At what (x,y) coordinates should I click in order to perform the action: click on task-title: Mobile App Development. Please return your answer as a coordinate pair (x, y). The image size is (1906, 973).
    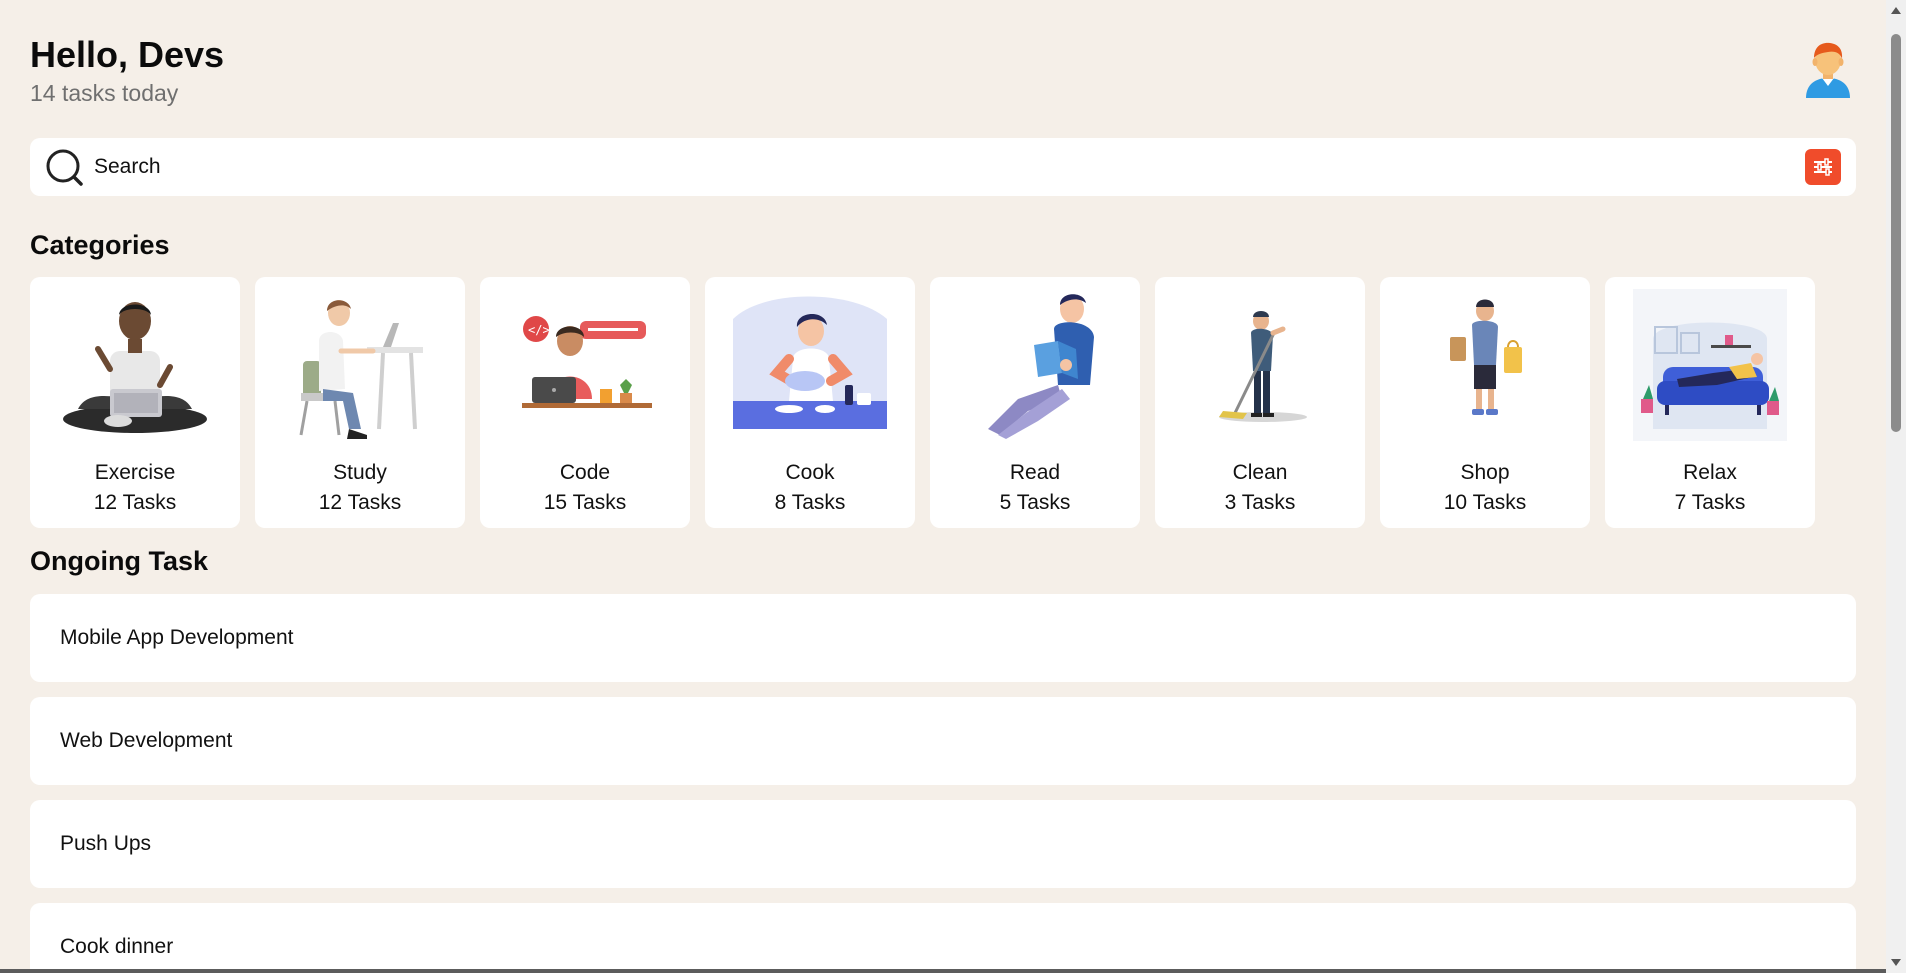
    Looking at the image, I should click on (177, 637).